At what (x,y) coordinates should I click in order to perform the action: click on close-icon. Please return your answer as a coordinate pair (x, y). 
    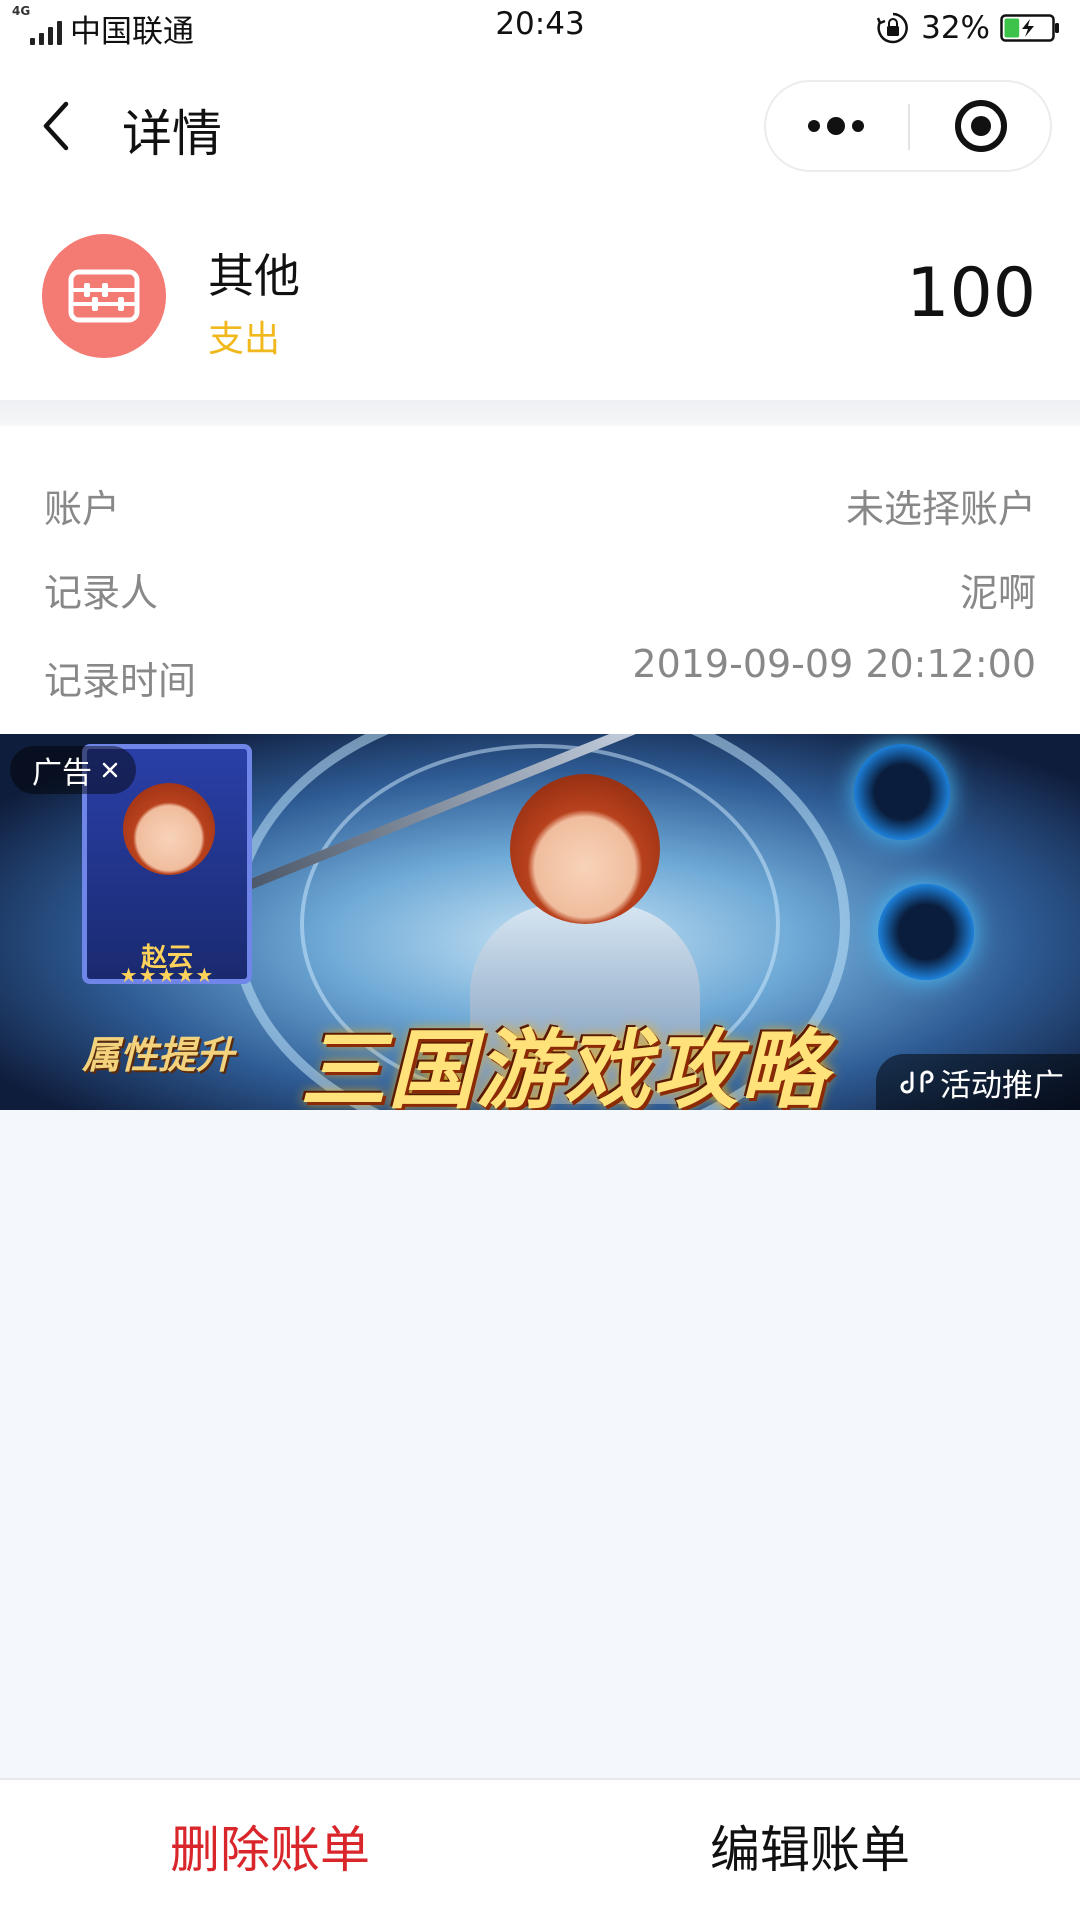
    Looking at the image, I should click on (110, 770).